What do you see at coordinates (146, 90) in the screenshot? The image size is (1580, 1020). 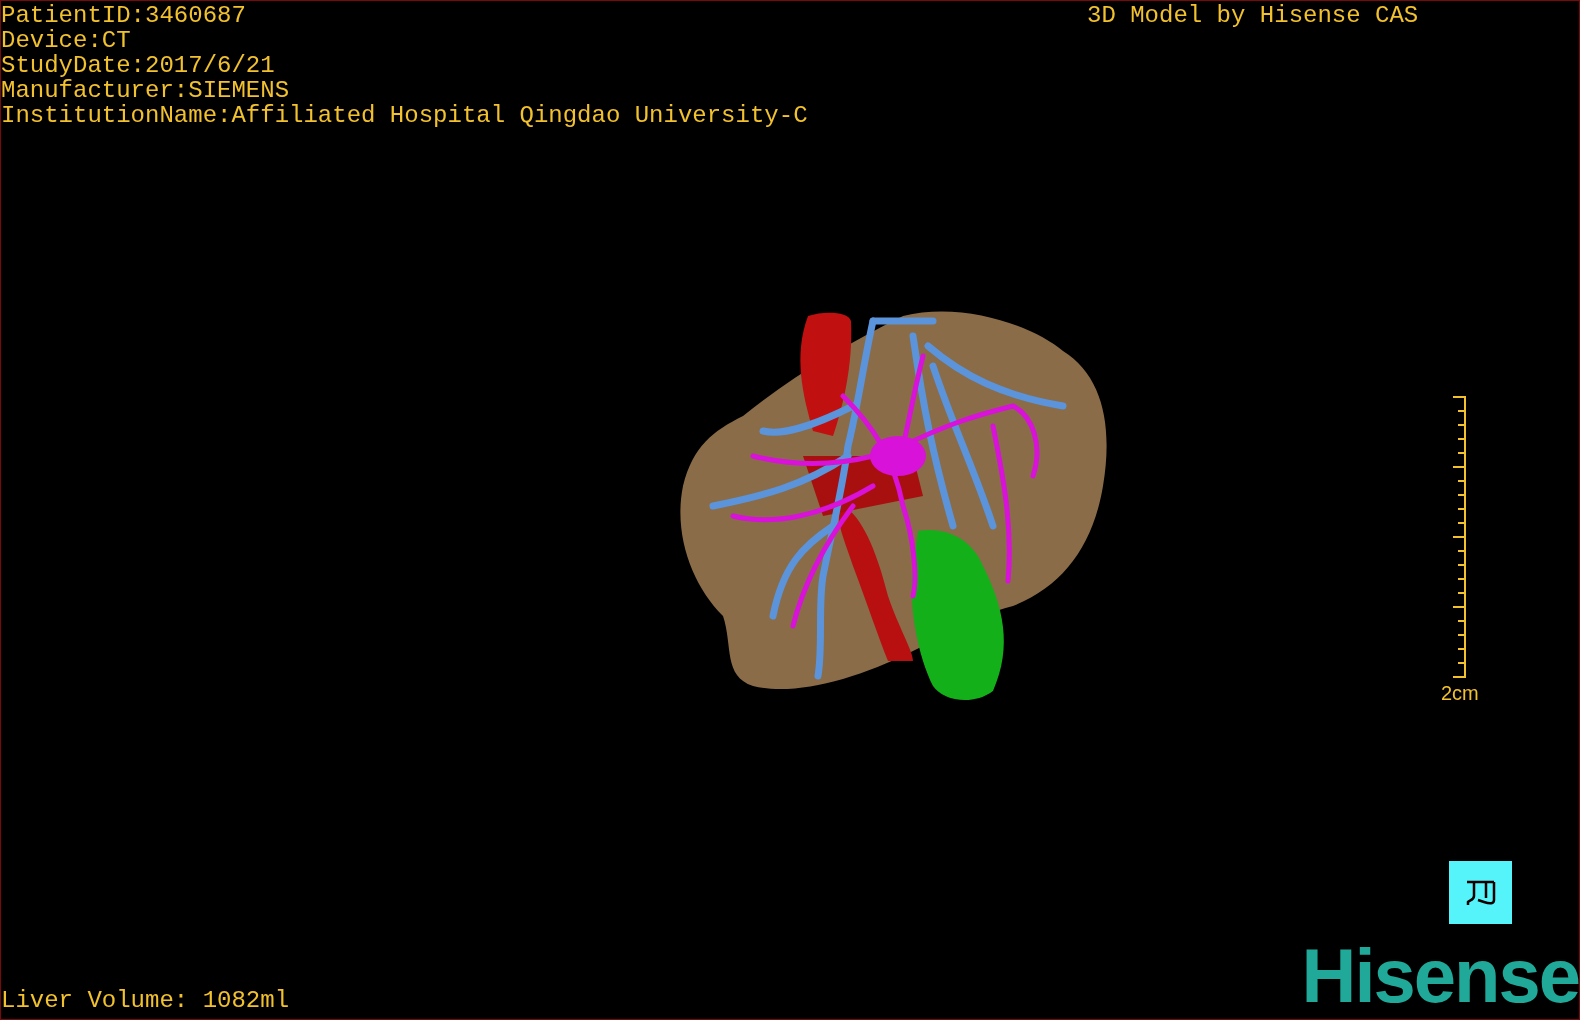 I see `info-line: Manufacturer:SIEMENS` at bounding box center [146, 90].